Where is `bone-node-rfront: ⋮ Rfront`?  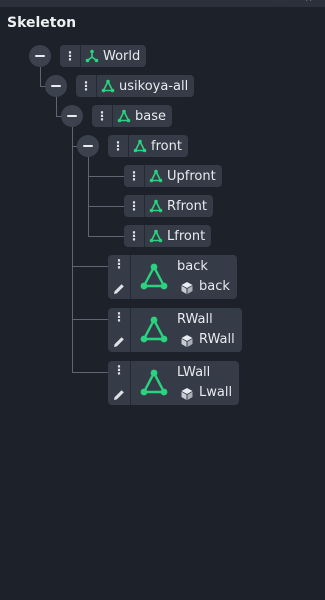
bone-node-rfront: ⋮ Rfront is located at coordinates (168, 206).